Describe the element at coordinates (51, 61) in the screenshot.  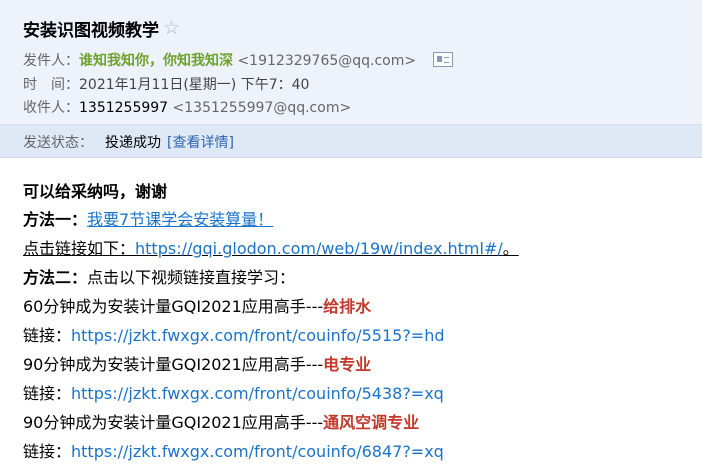
I see `from-label: 发件人：` at that location.